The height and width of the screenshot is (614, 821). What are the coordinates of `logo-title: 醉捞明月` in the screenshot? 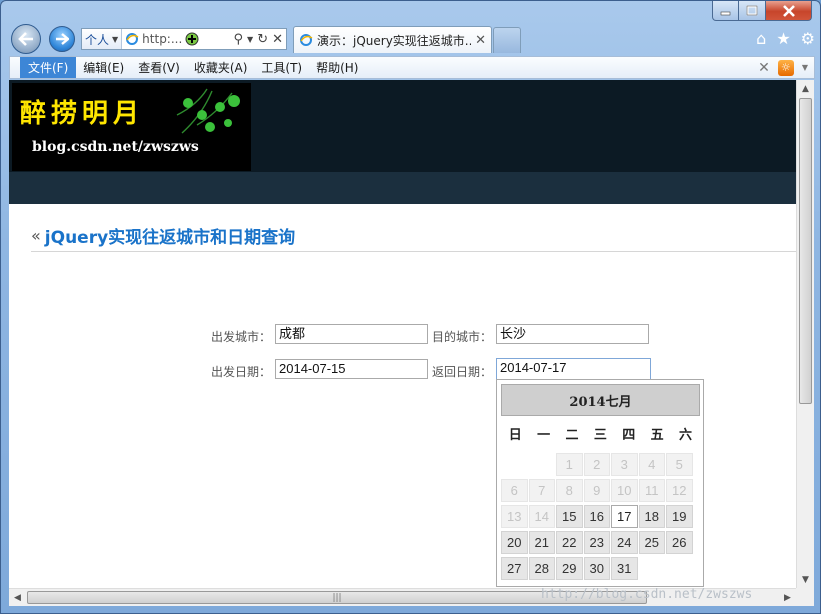 It's located at (82, 114).